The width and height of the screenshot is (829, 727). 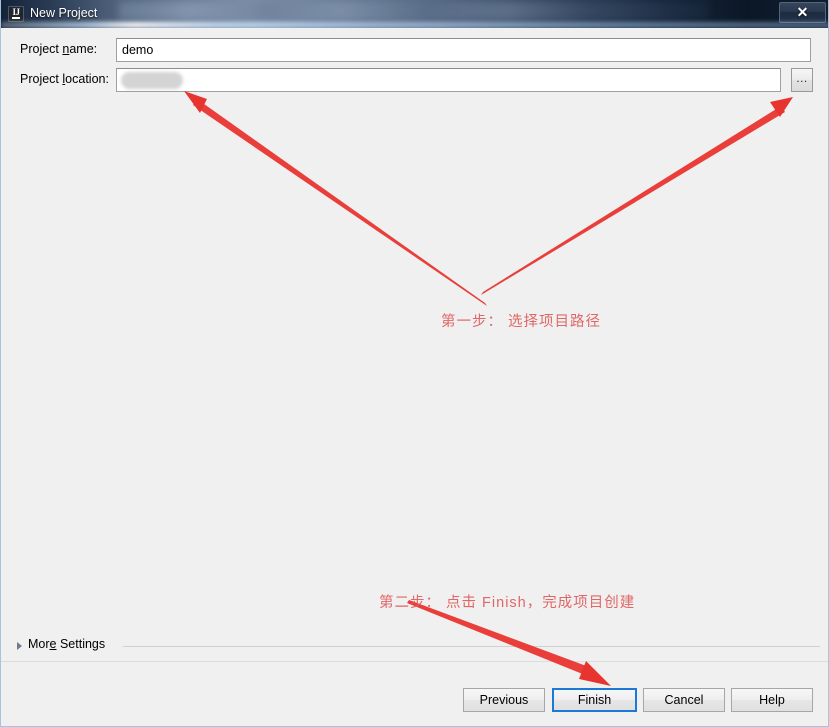 I want to click on project-name-input: demo, so click(x=463, y=50).